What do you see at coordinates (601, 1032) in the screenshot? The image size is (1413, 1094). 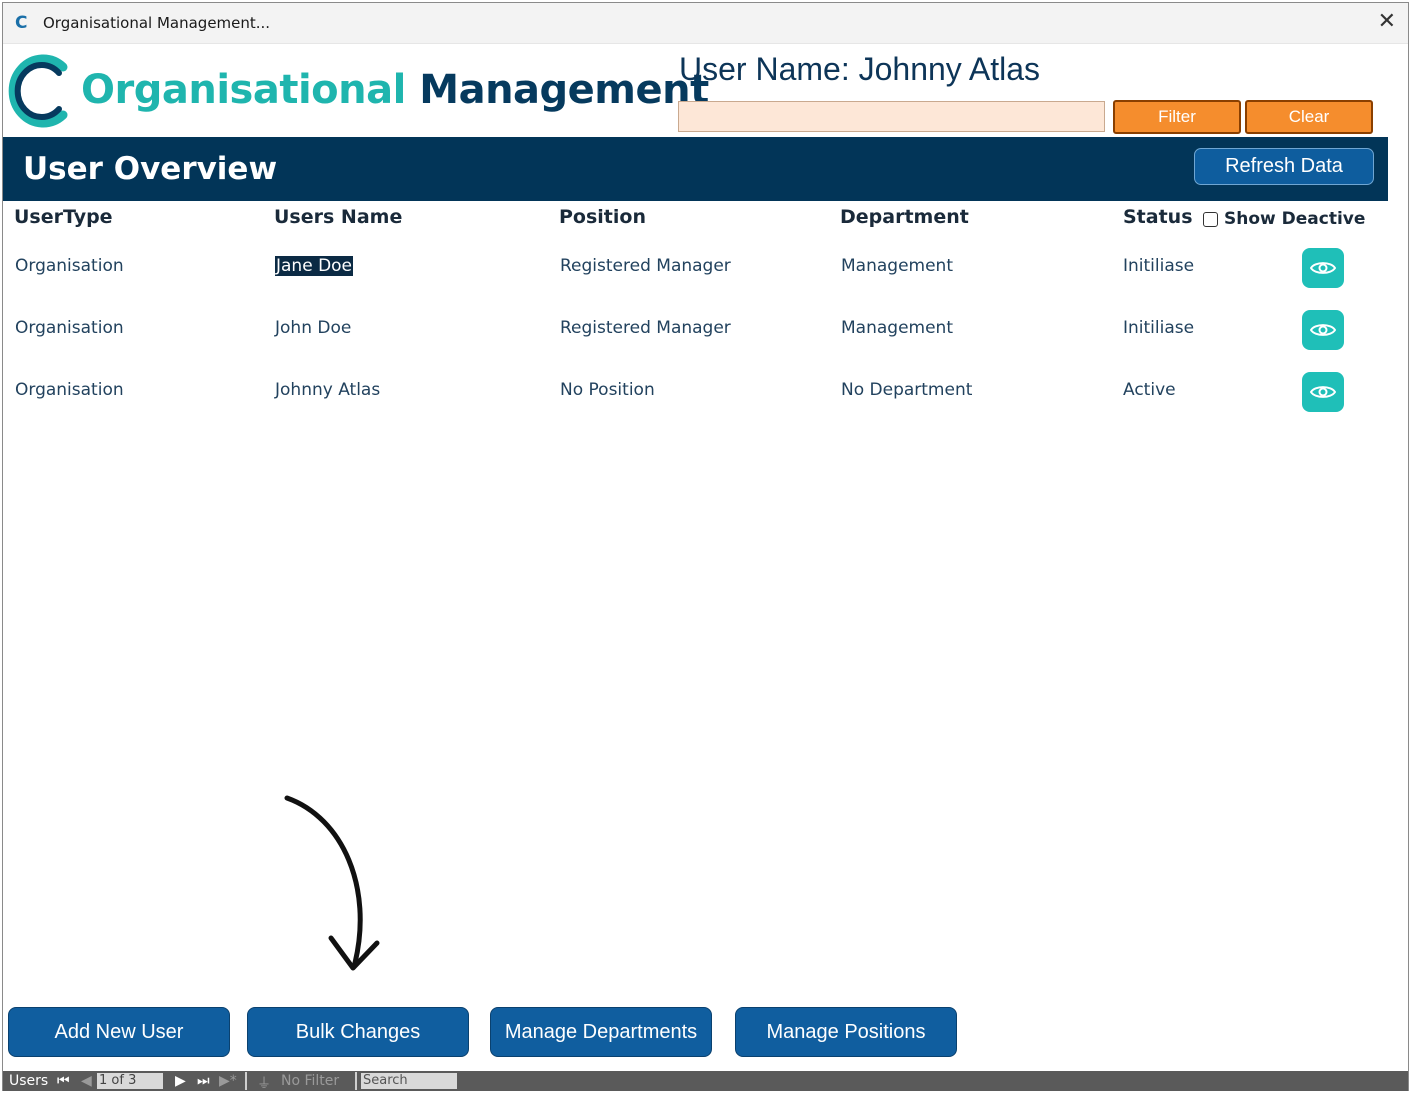 I see `manage-departments-button: Manage Departments` at bounding box center [601, 1032].